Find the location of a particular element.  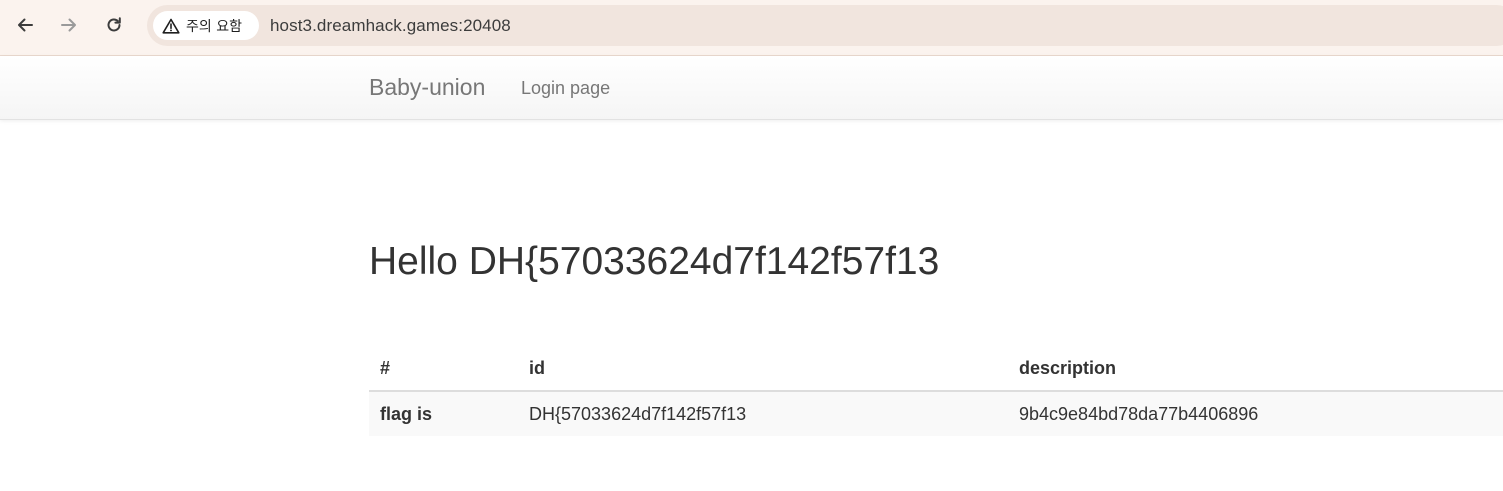

back-button is located at coordinates (25, 25).